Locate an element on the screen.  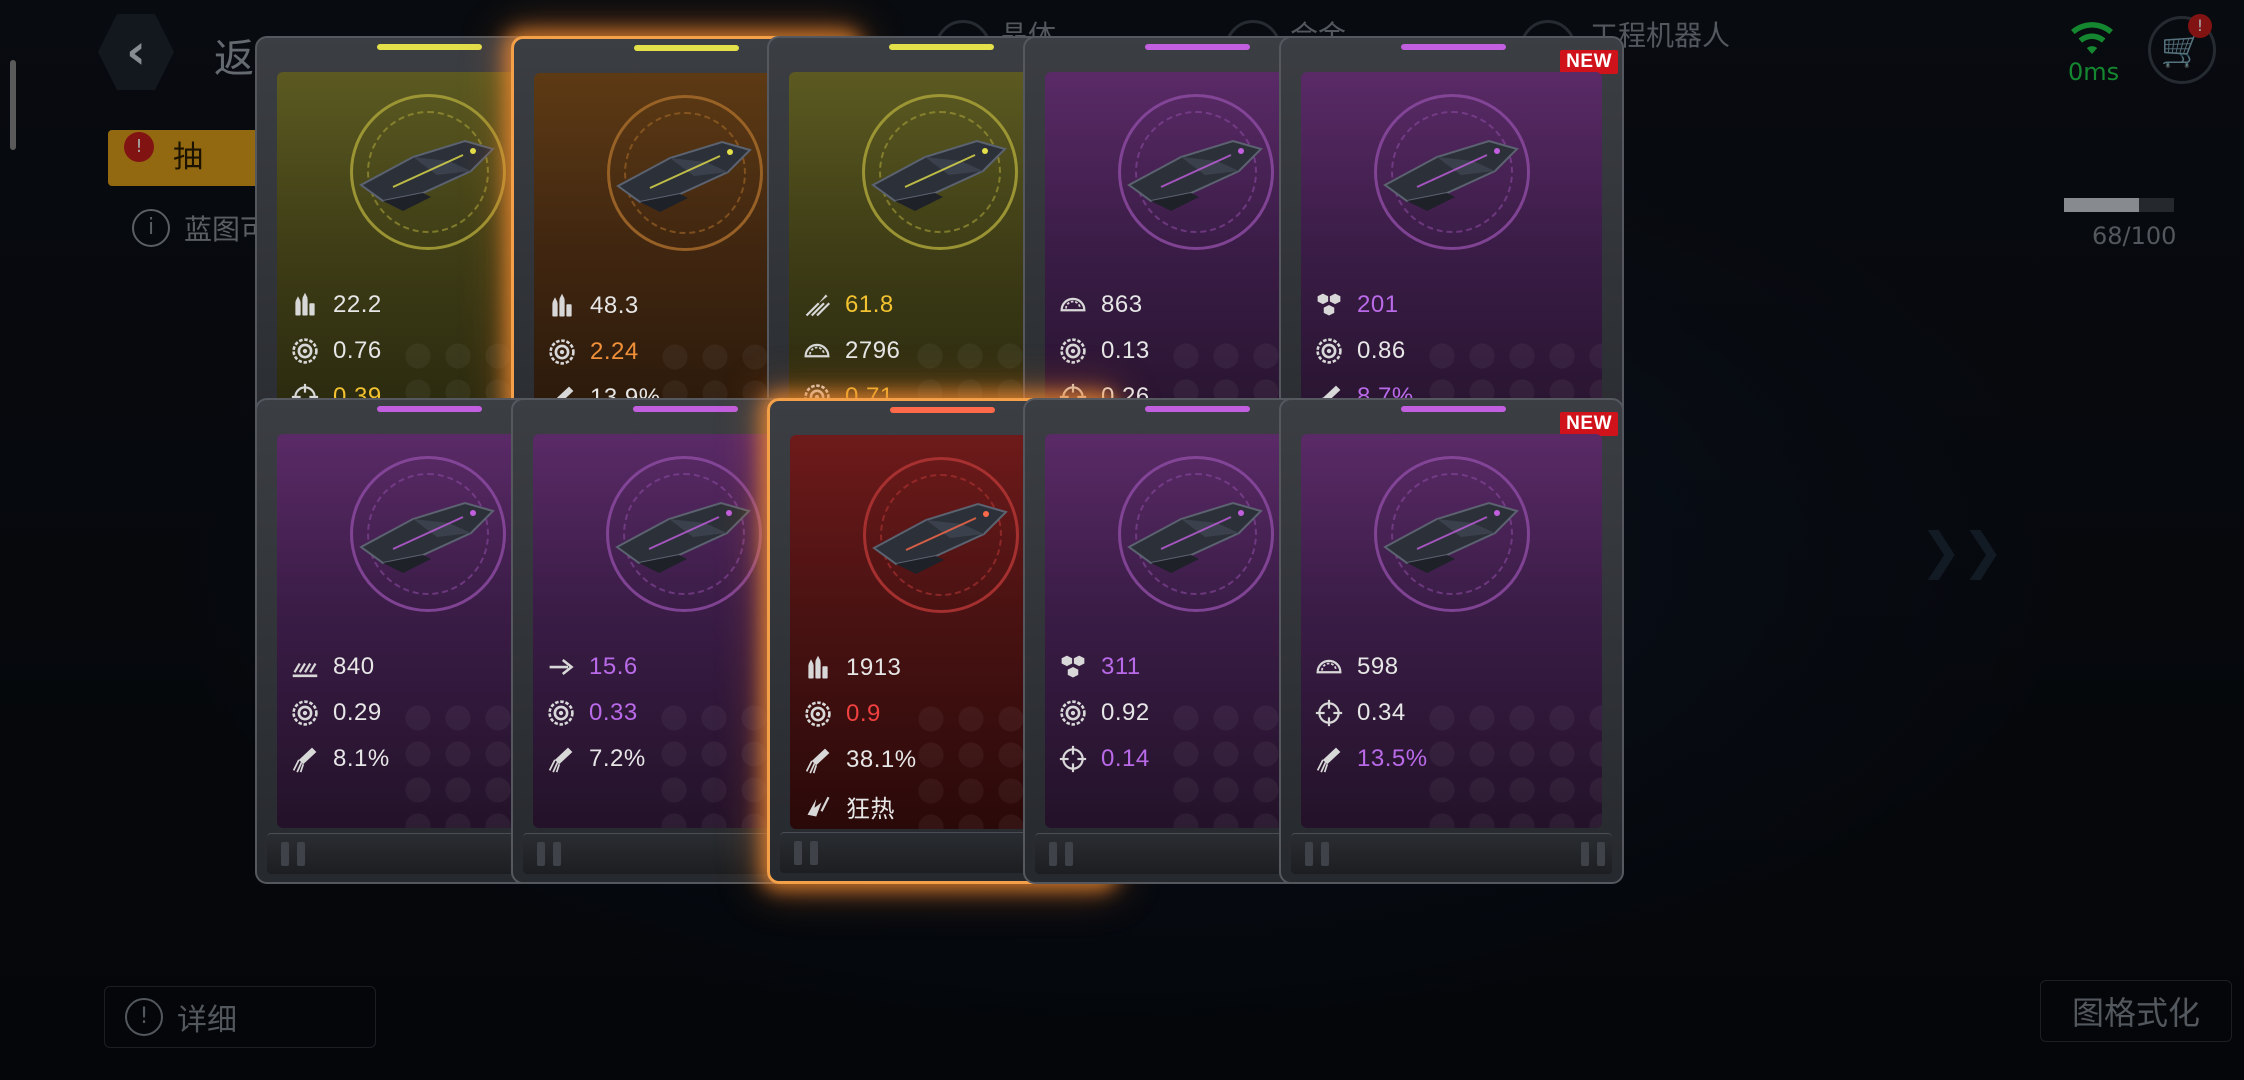
volley-icon is located at coordinates (305, 667).